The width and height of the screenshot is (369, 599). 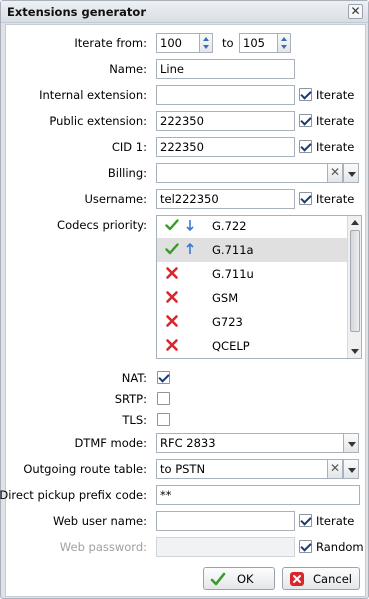 I want to click on dtmf-dropdown-icon, so click(x=351, y=443).